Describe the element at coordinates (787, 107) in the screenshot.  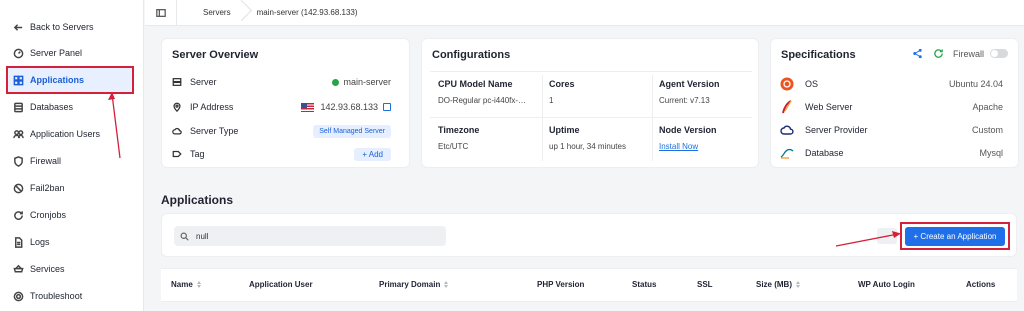
I see `apache-feather-icon` at that location.